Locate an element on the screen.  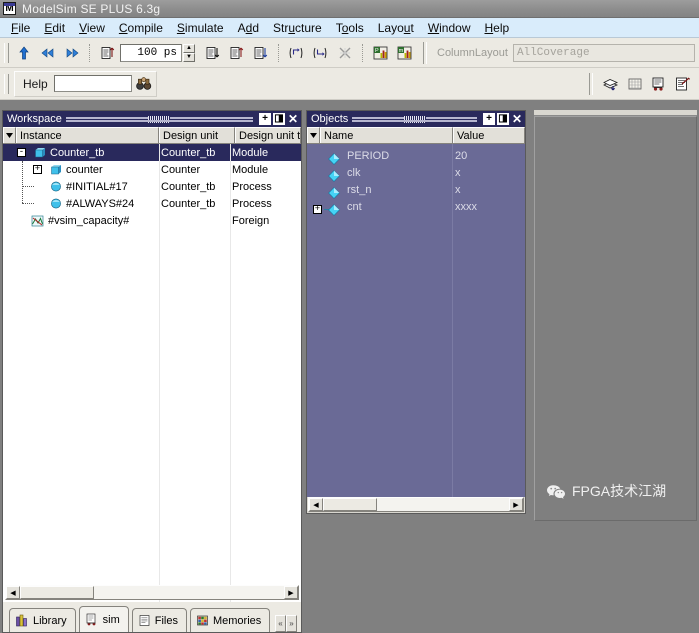
profile-performance-icon: P is located at coordinates (381, 53).